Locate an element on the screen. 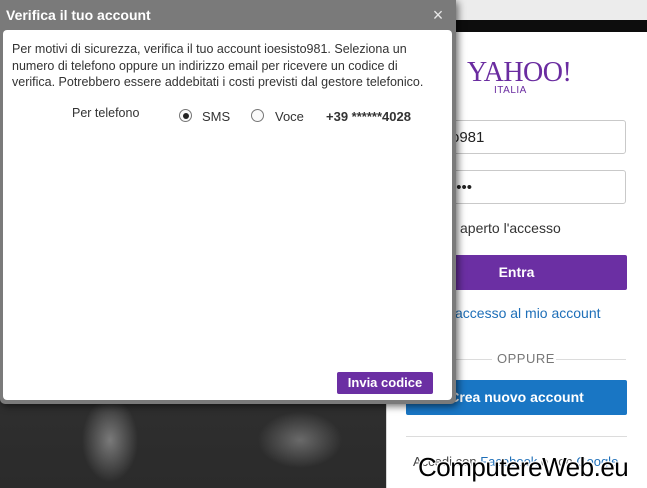  divider-bottom is located at coordinates (516, 436).